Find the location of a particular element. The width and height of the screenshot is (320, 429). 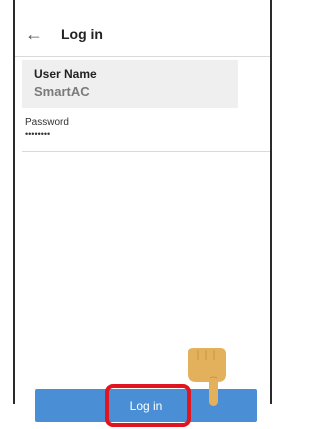

password-value: •••••••• is located at coordinates (147, 134).